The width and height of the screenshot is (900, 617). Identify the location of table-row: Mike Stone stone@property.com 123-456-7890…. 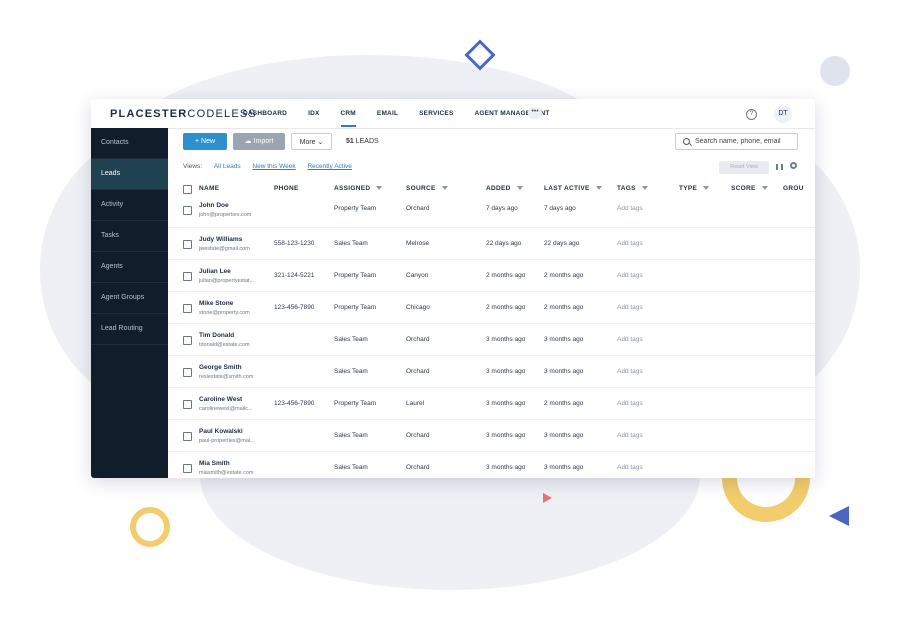
(491, 308).